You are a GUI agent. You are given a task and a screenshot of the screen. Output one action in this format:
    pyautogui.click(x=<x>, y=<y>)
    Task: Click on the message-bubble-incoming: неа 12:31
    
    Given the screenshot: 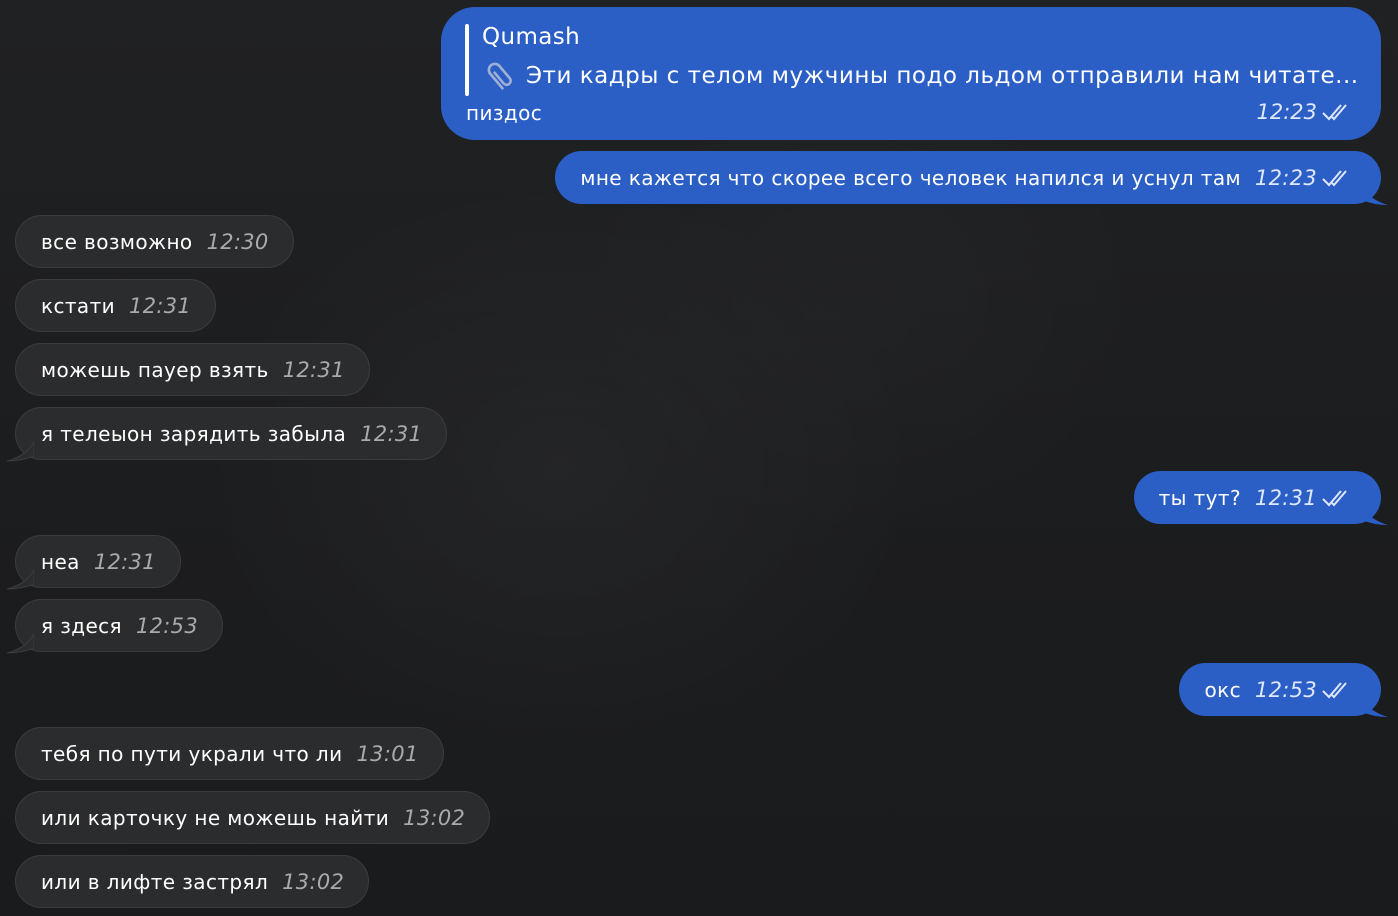 What is the action you would take?
    pyautogui.click(x=98, y=561)
    